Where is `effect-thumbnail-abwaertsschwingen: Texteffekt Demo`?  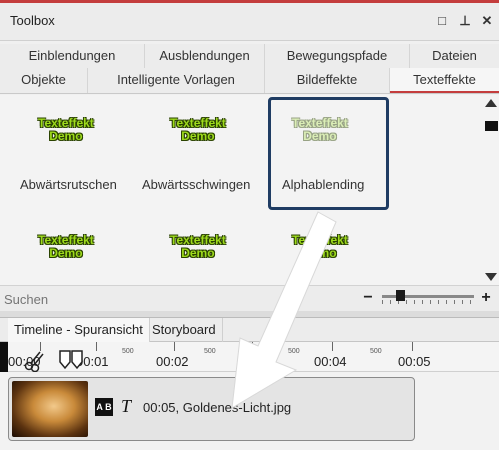
effect-thumbnail-abwaertsschwingen: Texteffekt Demo is located at coordinates (198, 130).